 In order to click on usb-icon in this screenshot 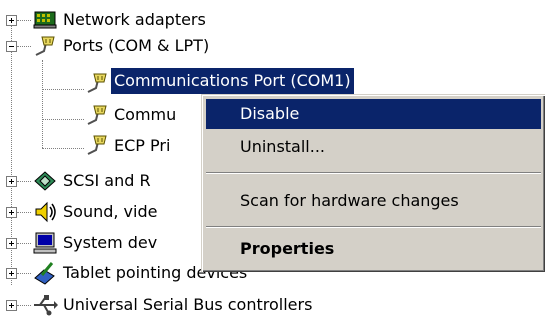, I will do `click(46, 305)`.